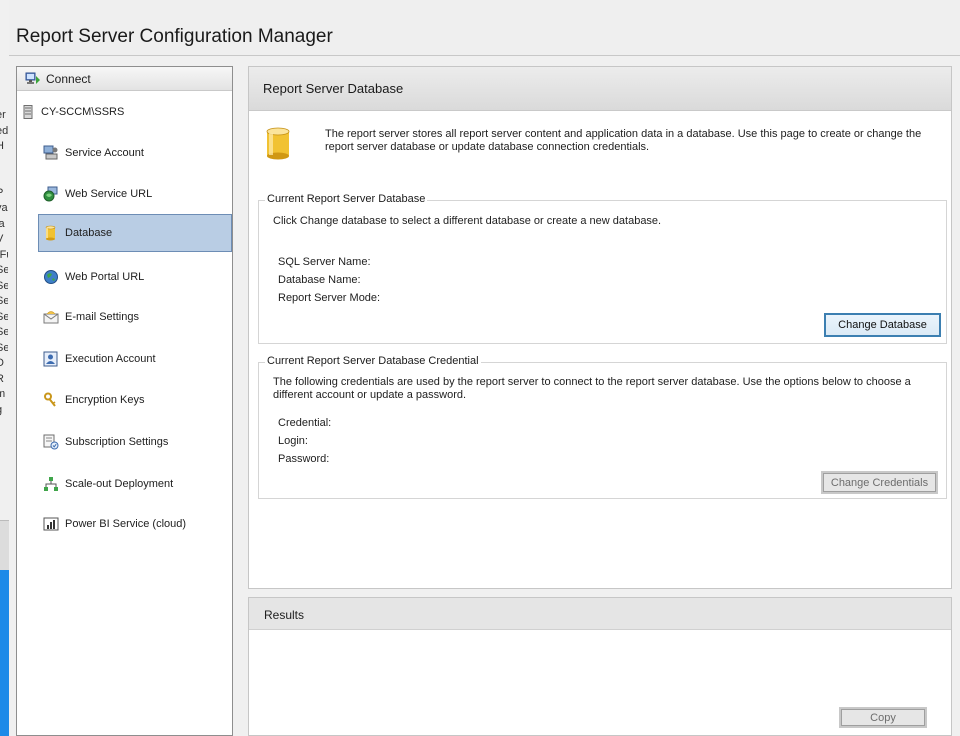  What do you see at coordinates (346, 199) in the screenshot?
I see `group-title: Current Report Server Database` at bounding box center [346, 199].